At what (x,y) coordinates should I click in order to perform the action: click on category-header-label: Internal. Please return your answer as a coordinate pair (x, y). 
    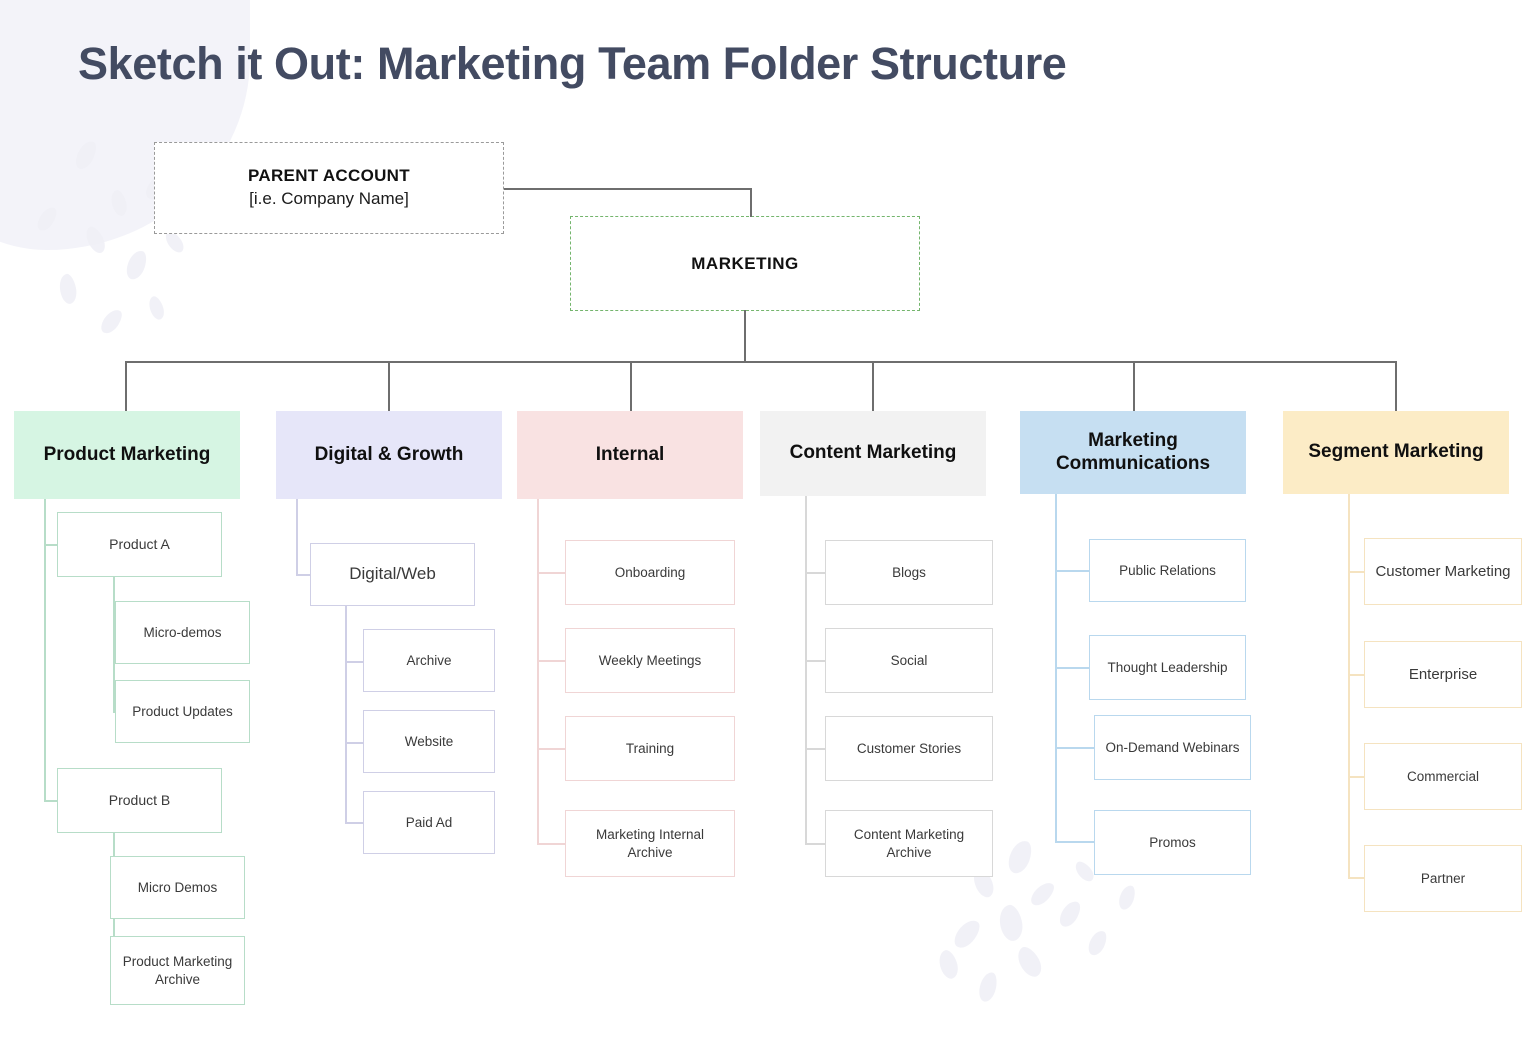
    Looking at the image, I should click on (630, 454).